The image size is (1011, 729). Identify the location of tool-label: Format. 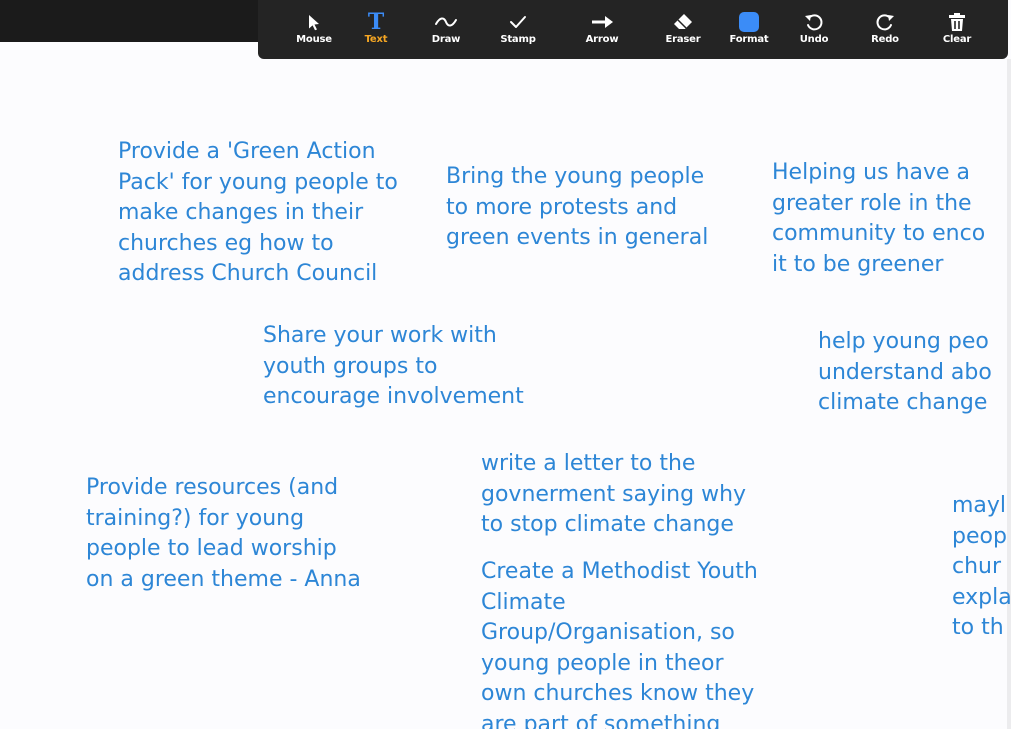
(749, 39).